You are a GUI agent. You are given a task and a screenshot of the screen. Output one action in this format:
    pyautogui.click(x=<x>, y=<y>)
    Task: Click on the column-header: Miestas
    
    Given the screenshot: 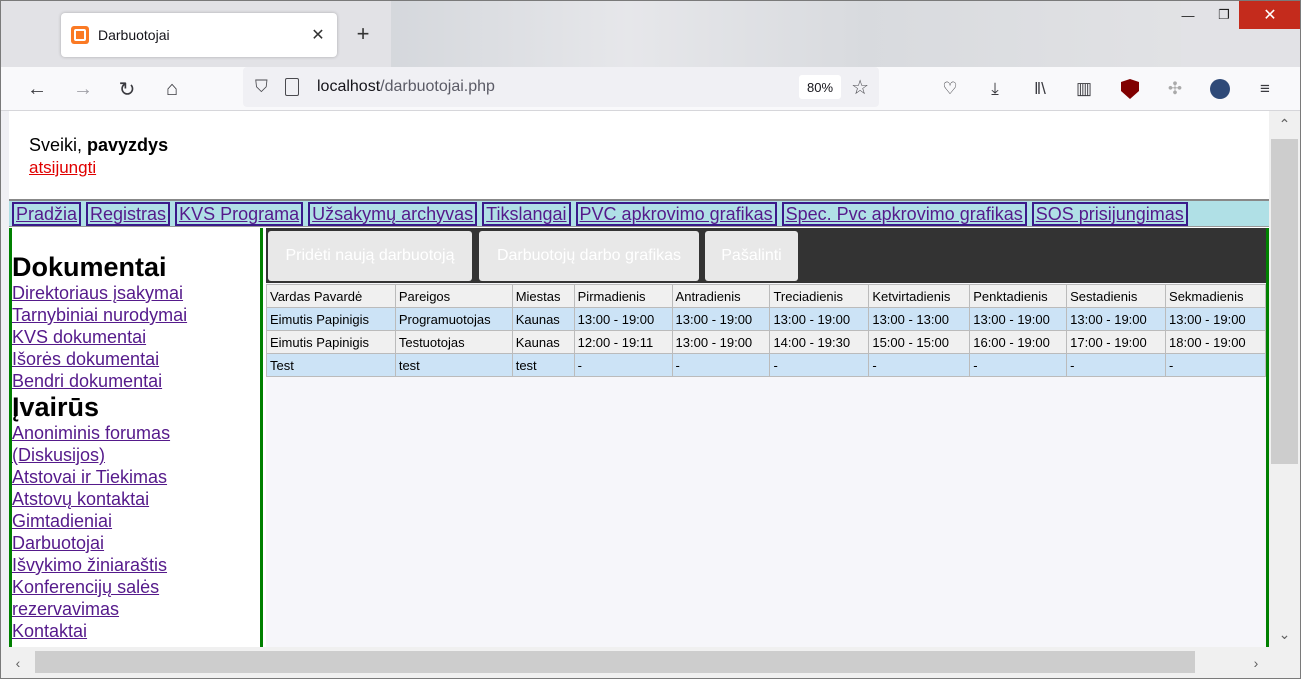 What is the action you would take?
    pyautogui.click(x=543, y=296)
    